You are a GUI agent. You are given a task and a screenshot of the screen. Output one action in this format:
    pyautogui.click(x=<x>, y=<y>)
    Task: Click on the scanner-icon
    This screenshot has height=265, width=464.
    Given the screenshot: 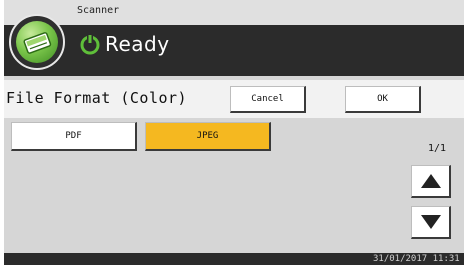 What is the action you would take?
    pyautogui.click(x=37, y=42)
    